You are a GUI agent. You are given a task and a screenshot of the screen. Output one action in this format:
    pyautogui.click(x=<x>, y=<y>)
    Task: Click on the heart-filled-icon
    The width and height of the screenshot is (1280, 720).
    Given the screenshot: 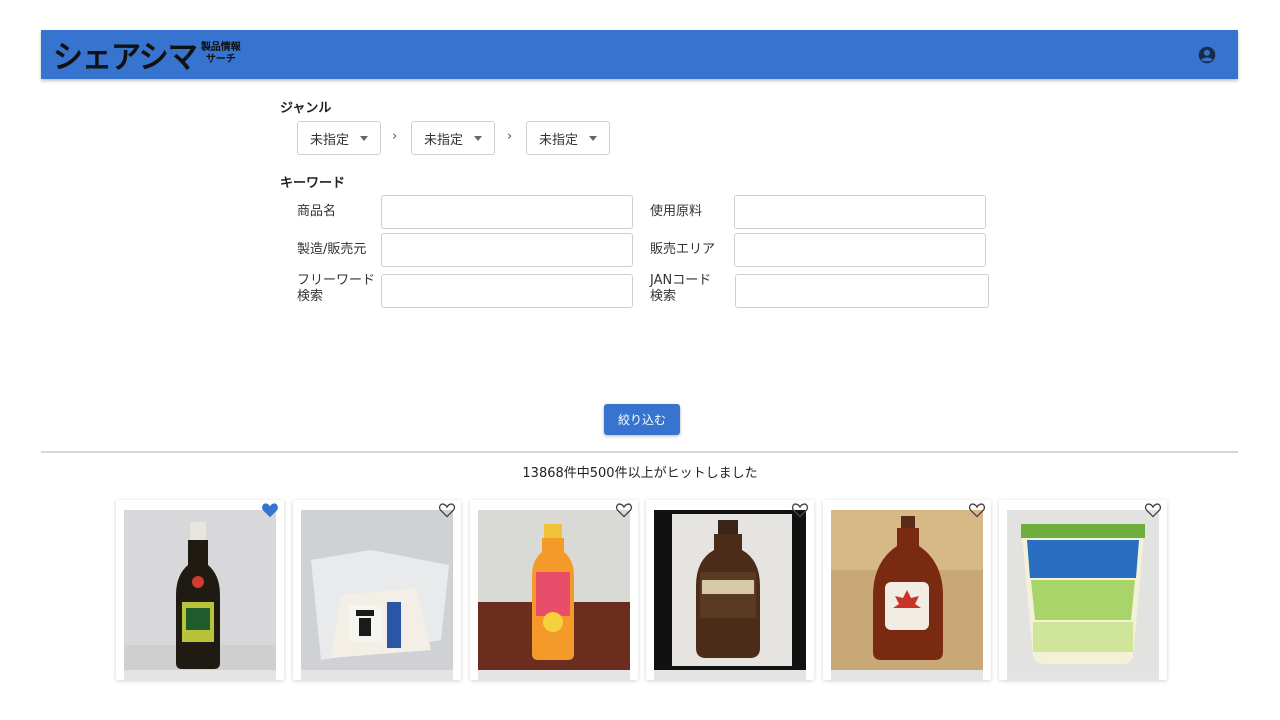 What is the action you would take?
    pyautogui.click(x=270, y=510)
    